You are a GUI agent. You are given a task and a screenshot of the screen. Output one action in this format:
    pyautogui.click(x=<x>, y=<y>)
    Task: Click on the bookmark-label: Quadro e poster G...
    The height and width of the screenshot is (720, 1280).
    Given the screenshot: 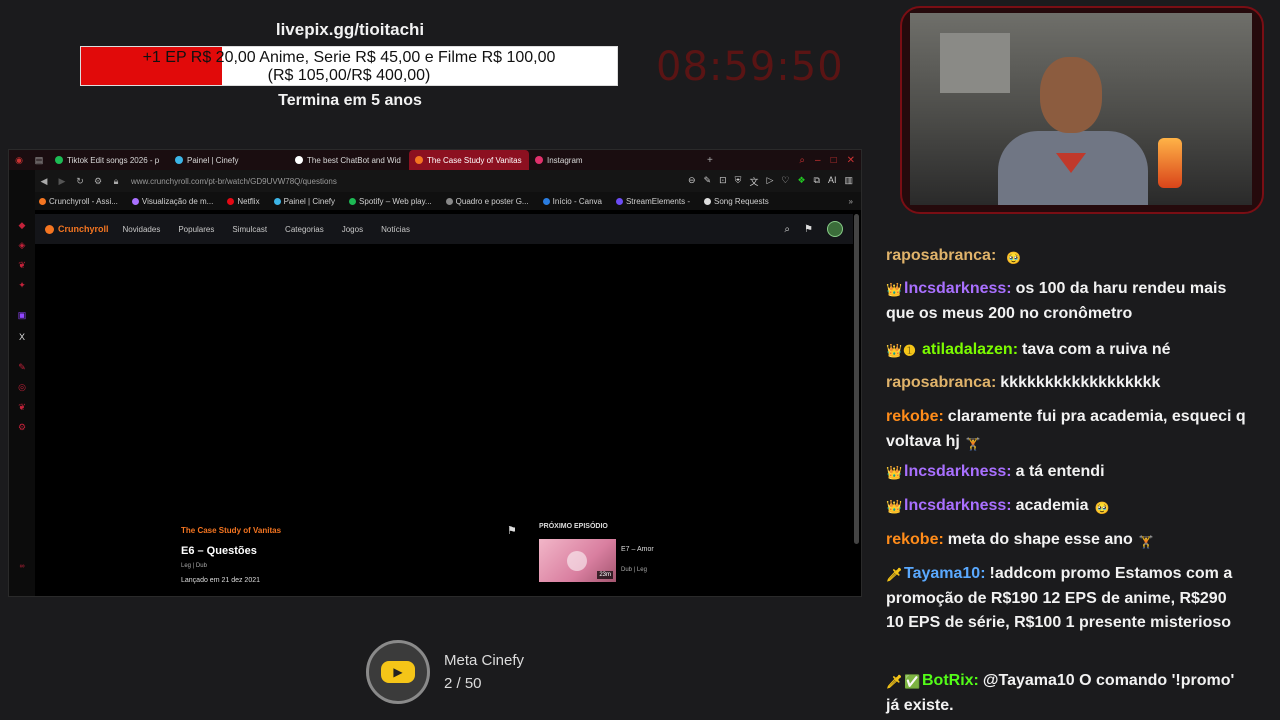 What is the action you would take?
    pyautogui.click(x=492, y=201)
    